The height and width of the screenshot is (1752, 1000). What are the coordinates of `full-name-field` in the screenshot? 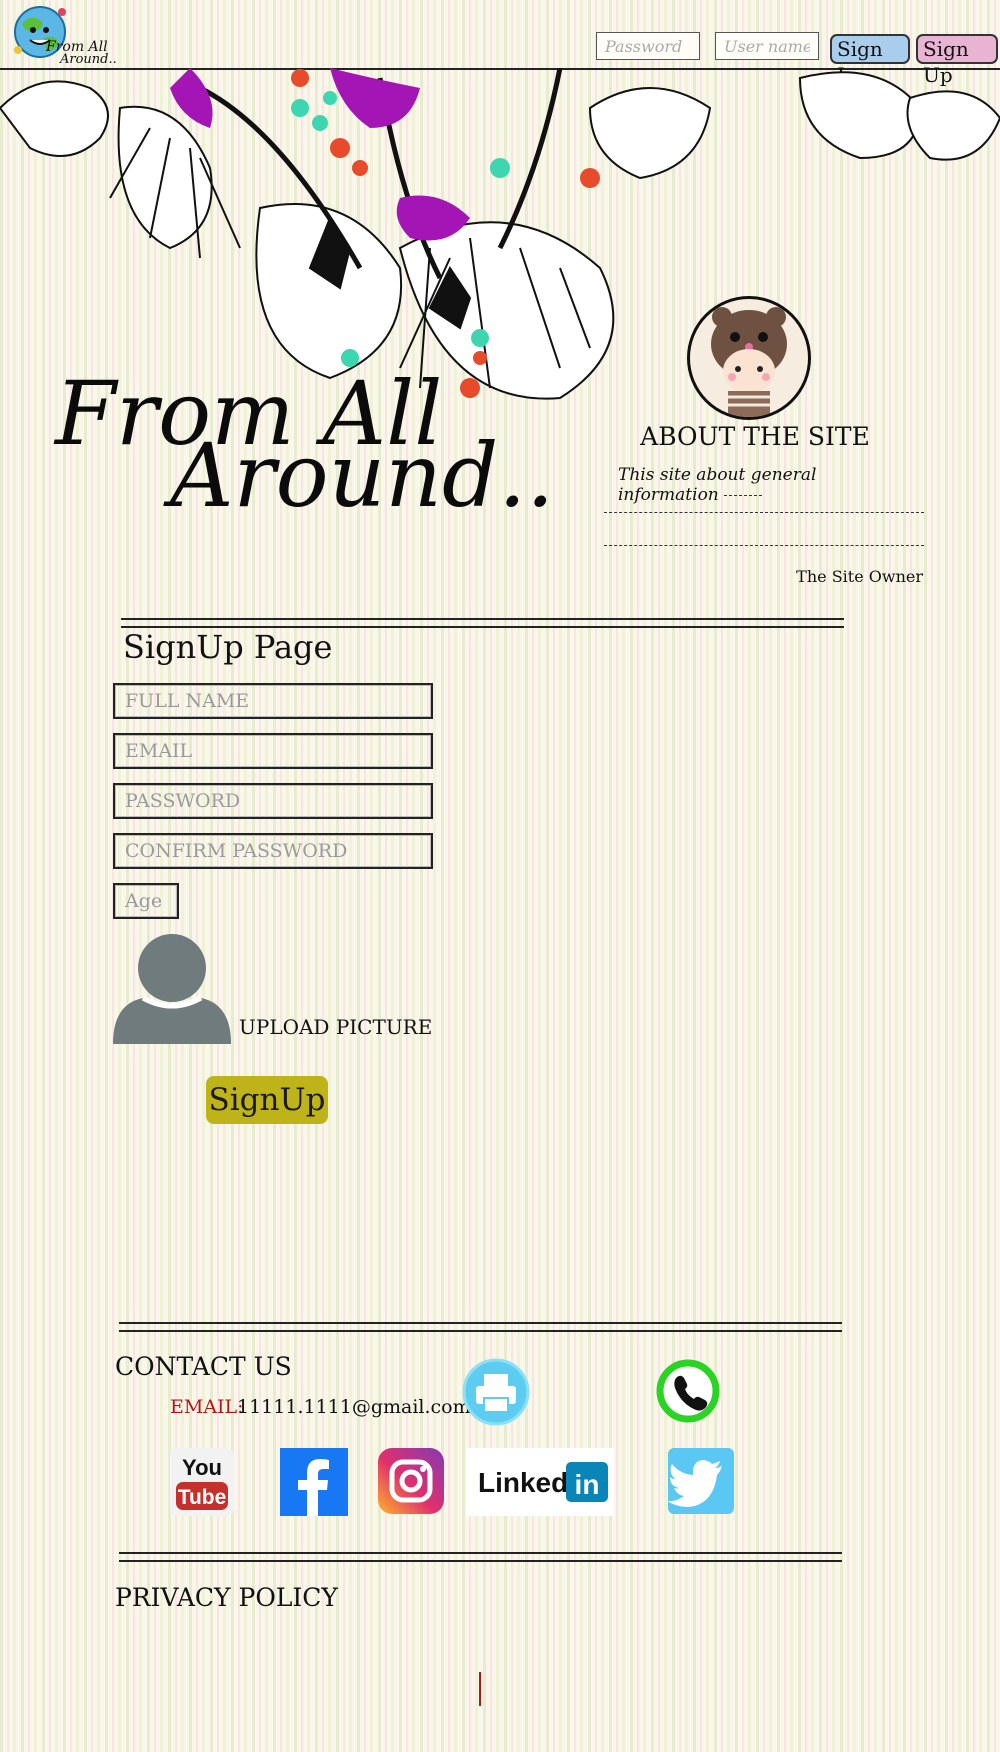 It's located at (273, 701).